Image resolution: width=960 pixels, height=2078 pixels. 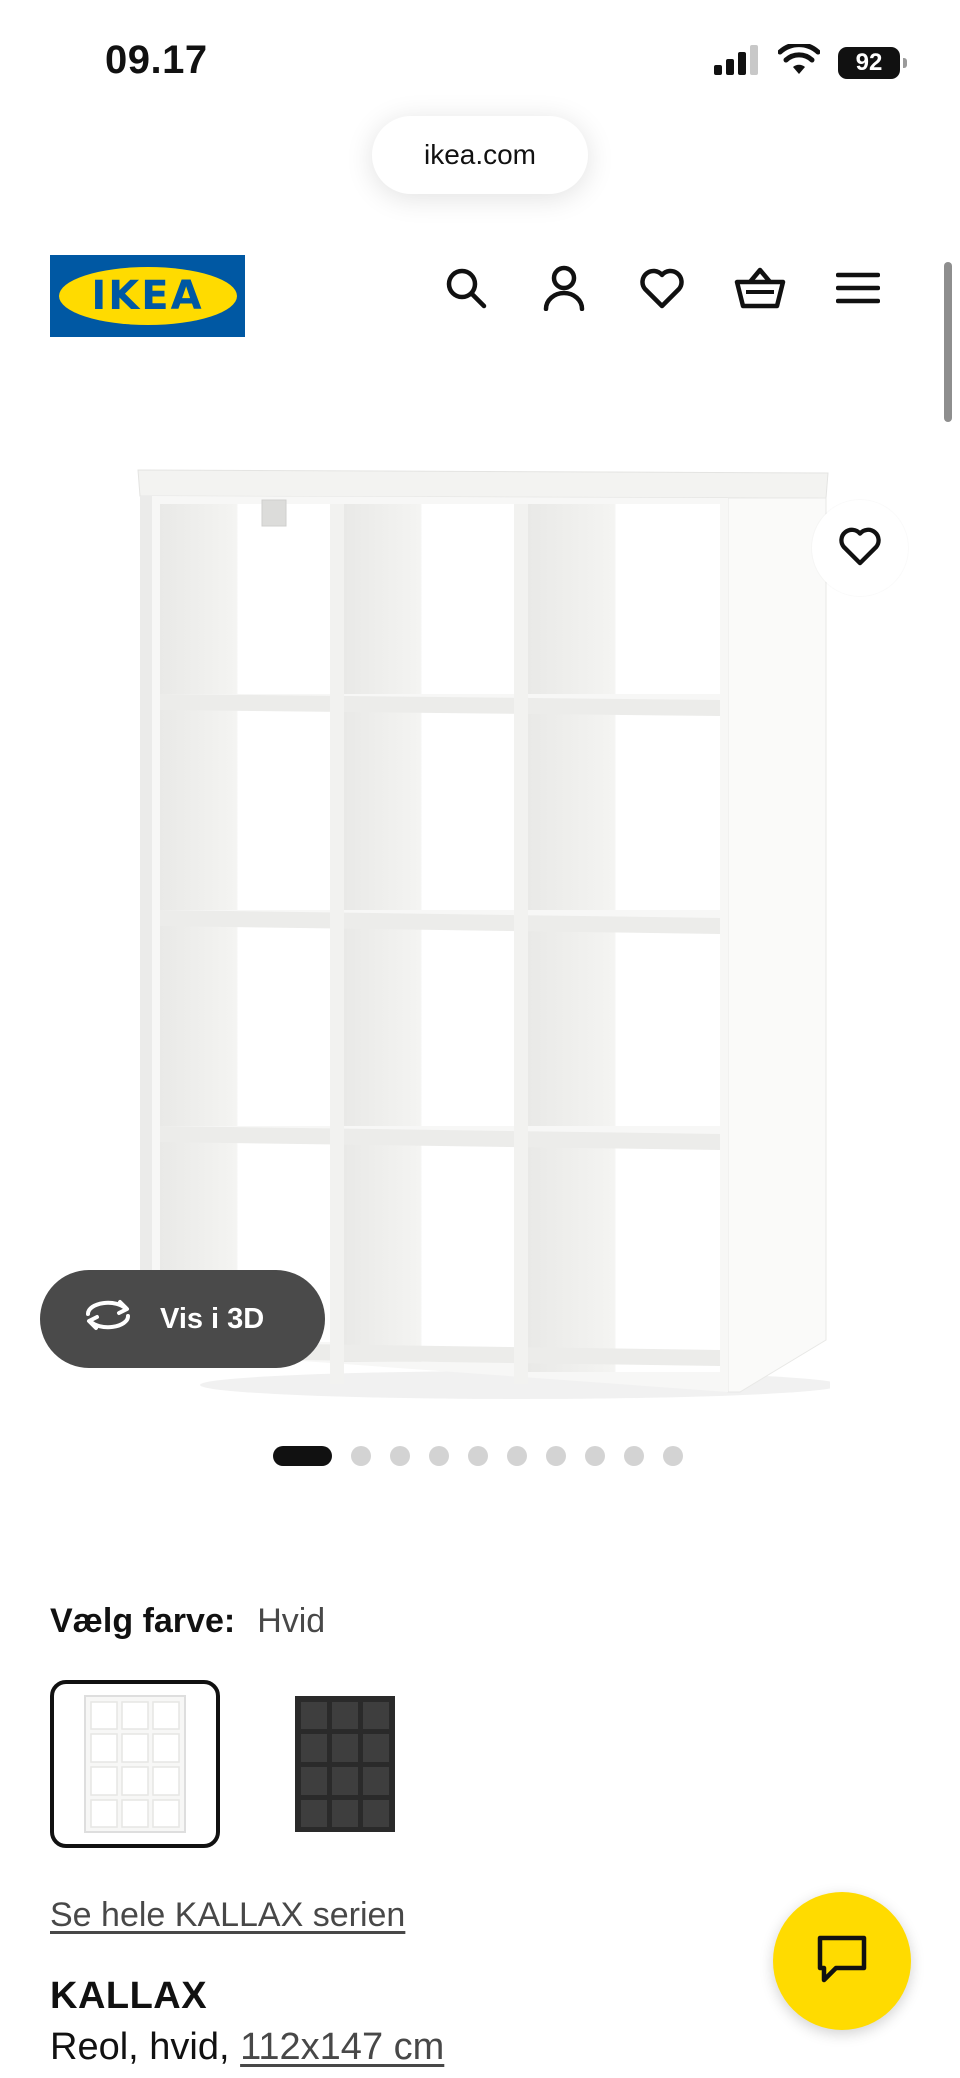 I want to click on chat-icon, so click(x=842, y=1961).